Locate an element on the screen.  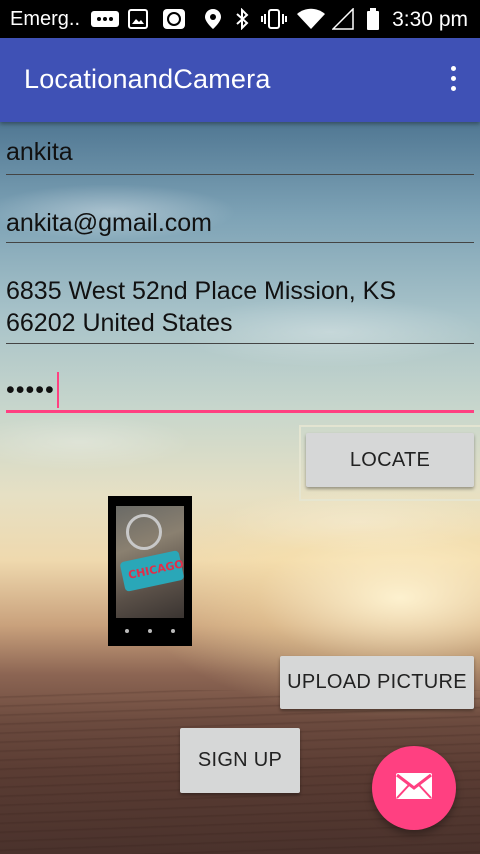
keychain-tag: CHICAGO is located at coordinates (151, 571).